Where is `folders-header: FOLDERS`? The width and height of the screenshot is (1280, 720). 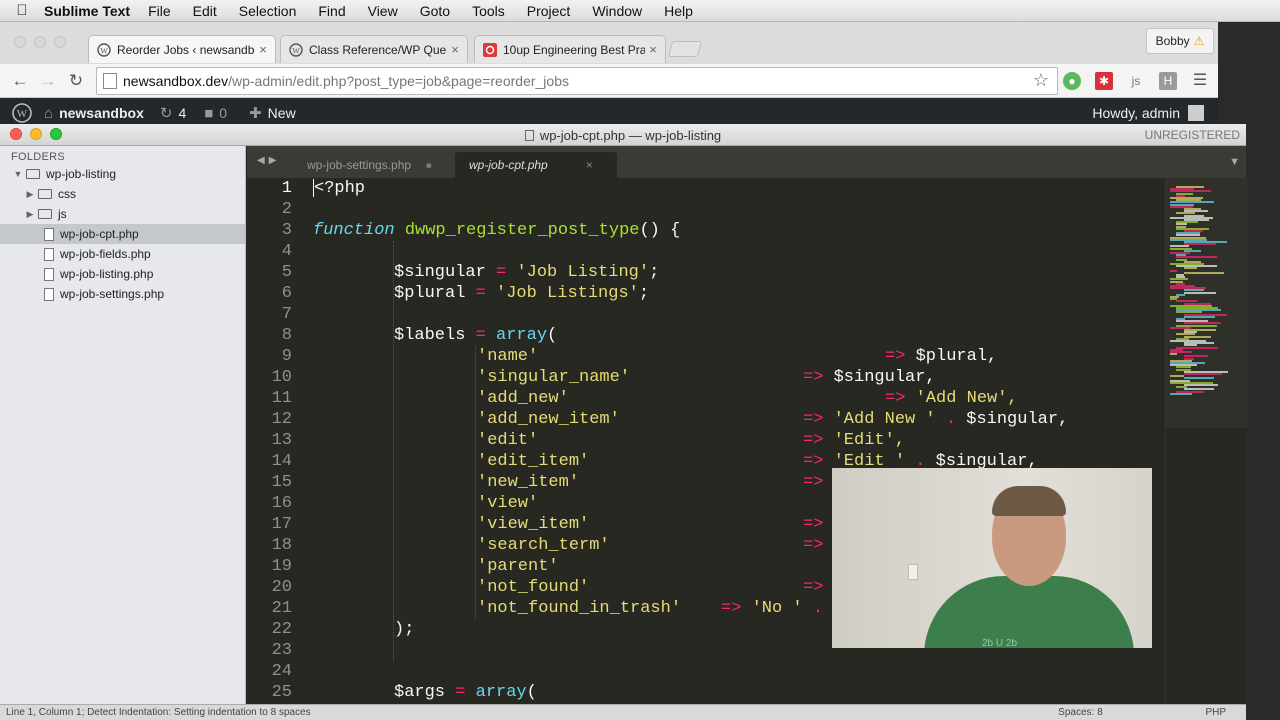 folders-header: FOLDERS is located at coordinates (38, 157).